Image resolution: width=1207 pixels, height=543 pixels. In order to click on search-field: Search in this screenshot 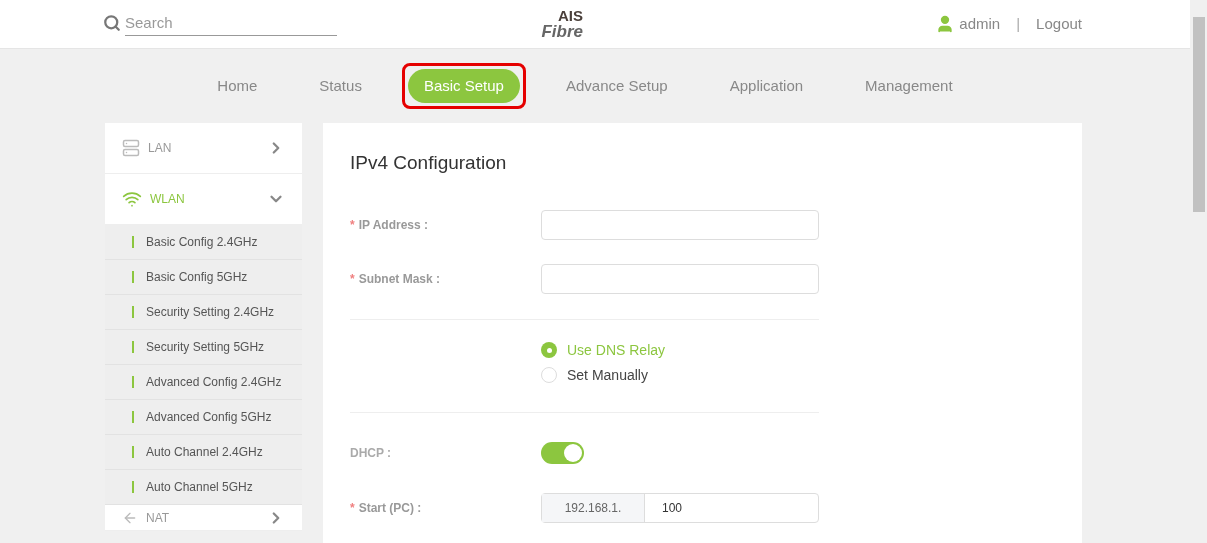, I will do `click(231, 24)`.